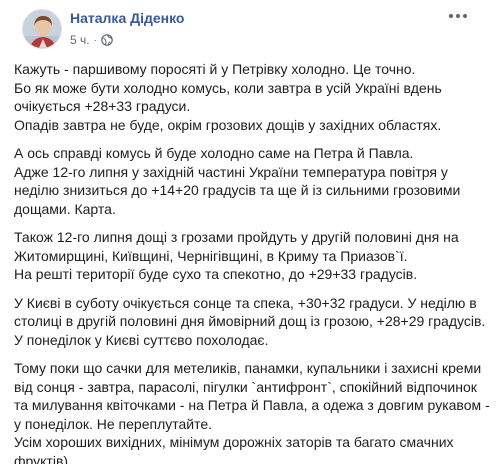 This screenshot has width=496, height=464. Describe the element at coordinates (141, 339) in the screenshot. I see `post-text-line: У понеділок у Києві суттєво похолодає.` at that location.